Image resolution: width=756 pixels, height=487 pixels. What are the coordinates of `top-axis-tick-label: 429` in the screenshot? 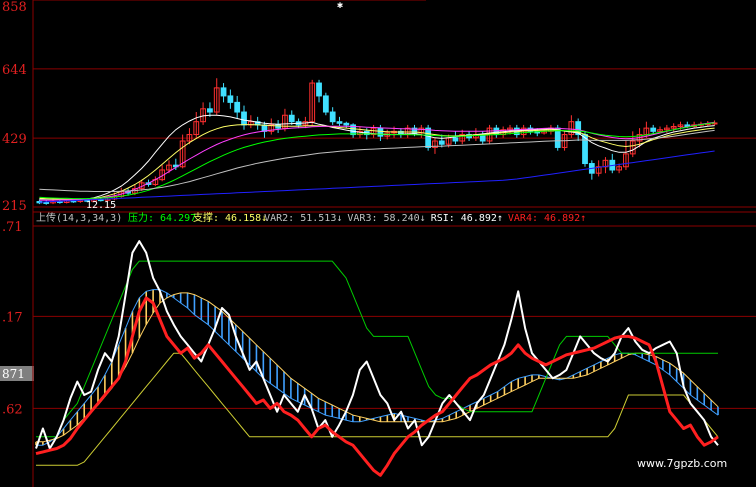 It's located at (14, 139).